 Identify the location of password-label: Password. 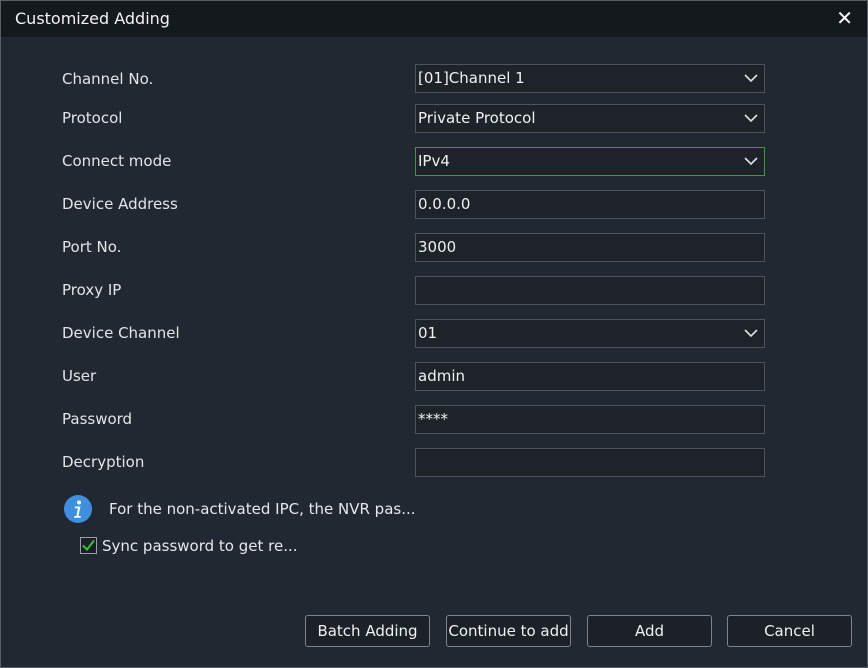
(97, 419).